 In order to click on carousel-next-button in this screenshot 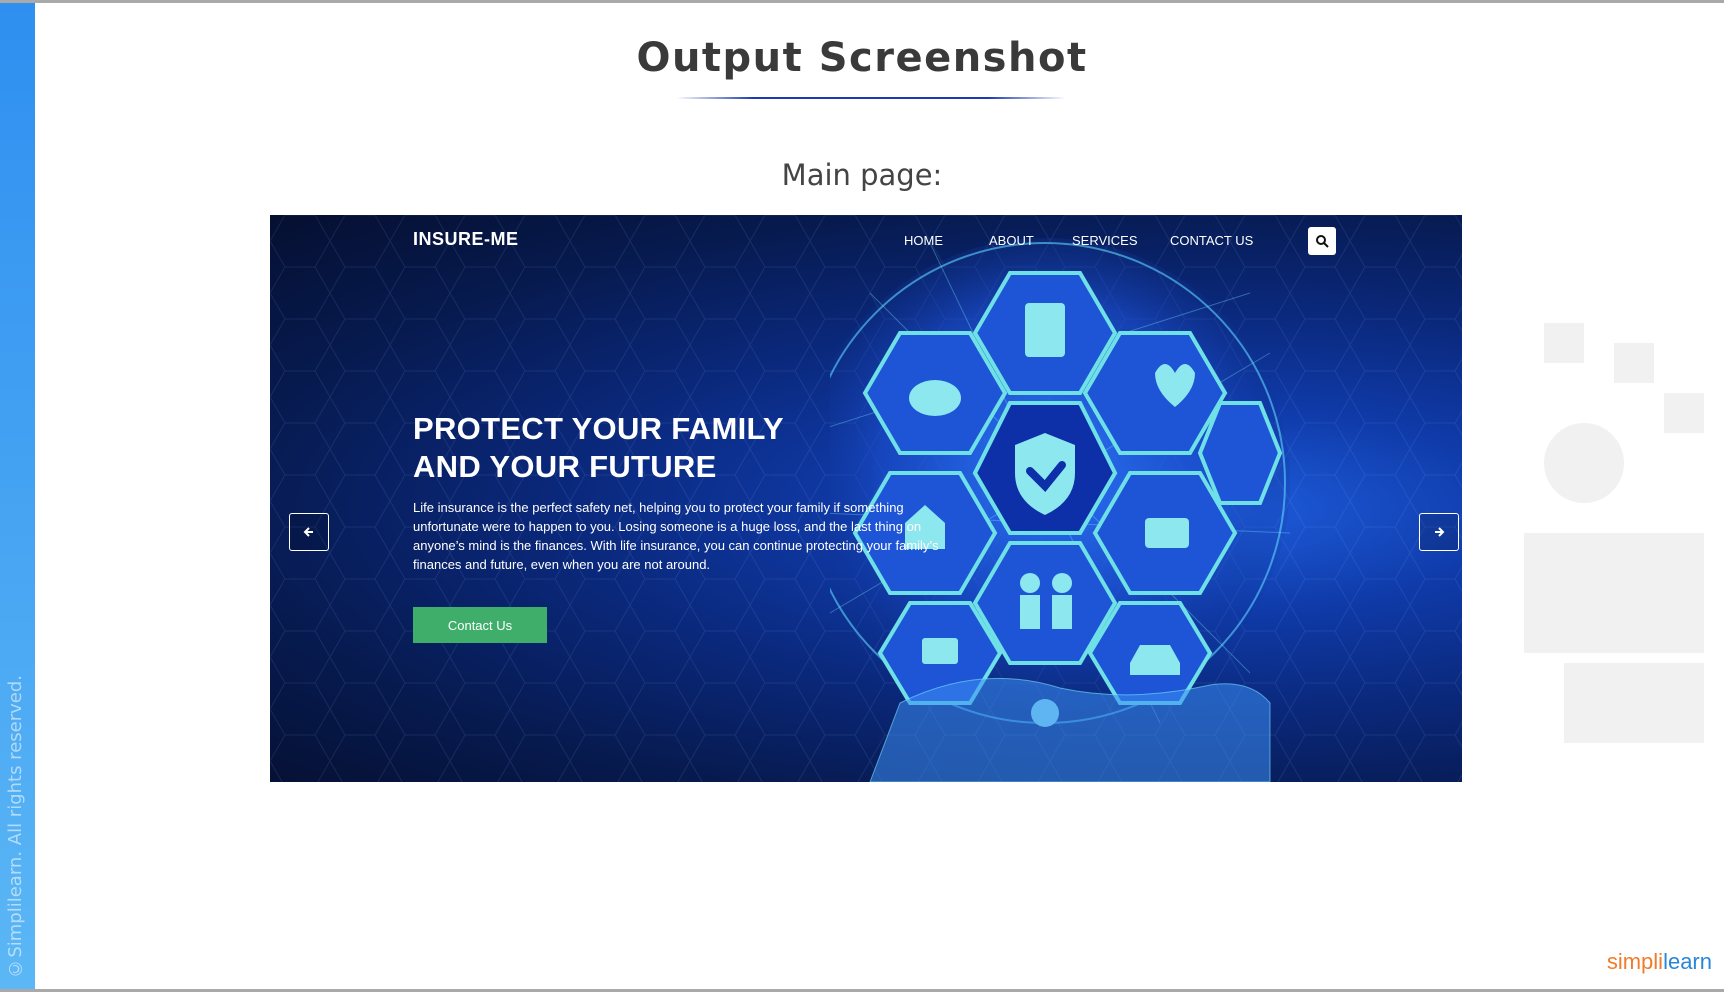, I will do `click(1439, 532)`.